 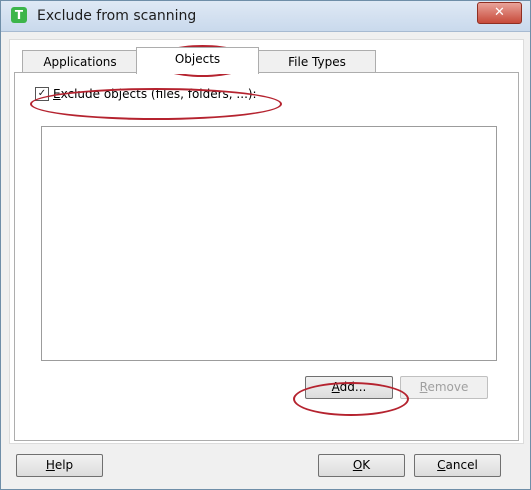 I want to click on tab-label: Applications, so click(x=80, y=62).